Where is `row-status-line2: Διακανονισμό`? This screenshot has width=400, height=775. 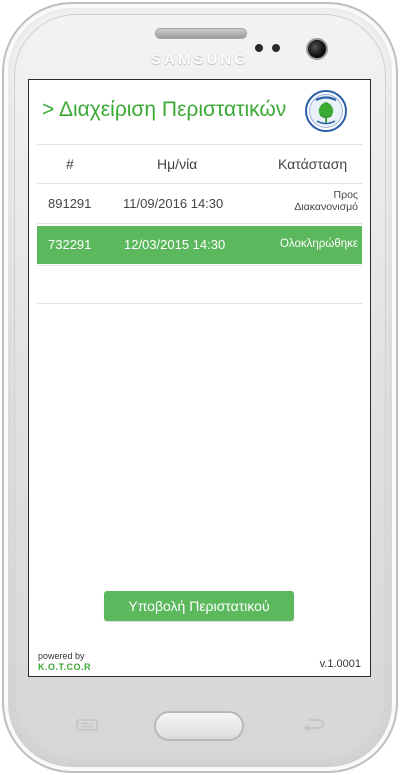
row-status-line2: Διακανονισμό is located at coordinates (326, 207).